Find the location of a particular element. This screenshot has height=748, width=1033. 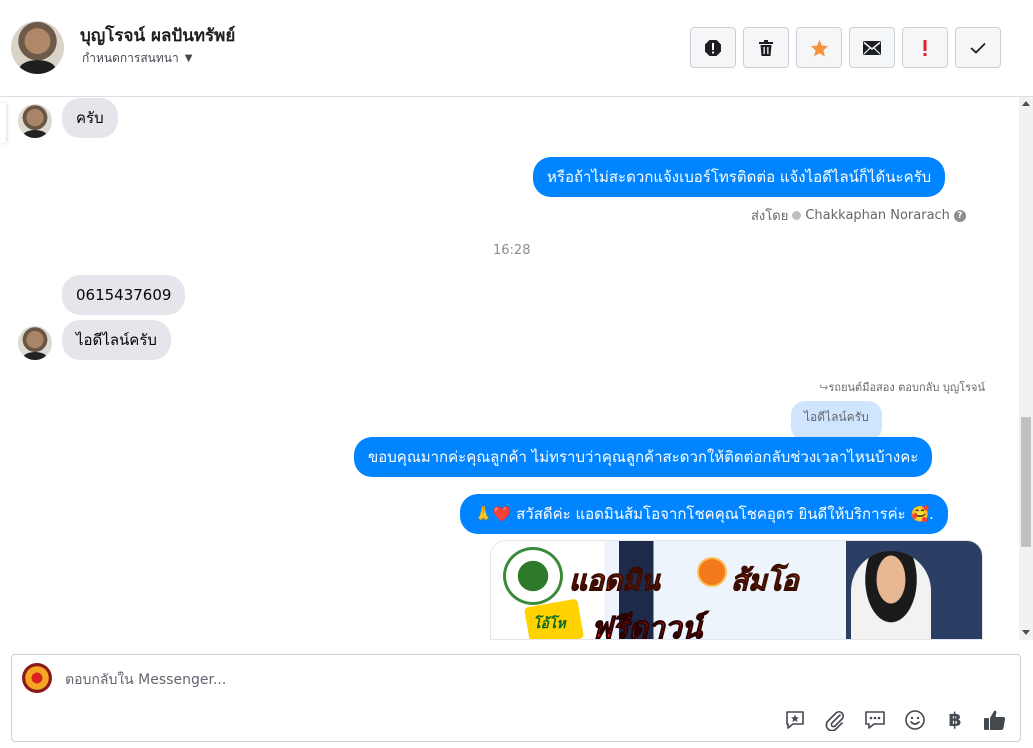

report-spam-icon is located at coordinates (713, 47).